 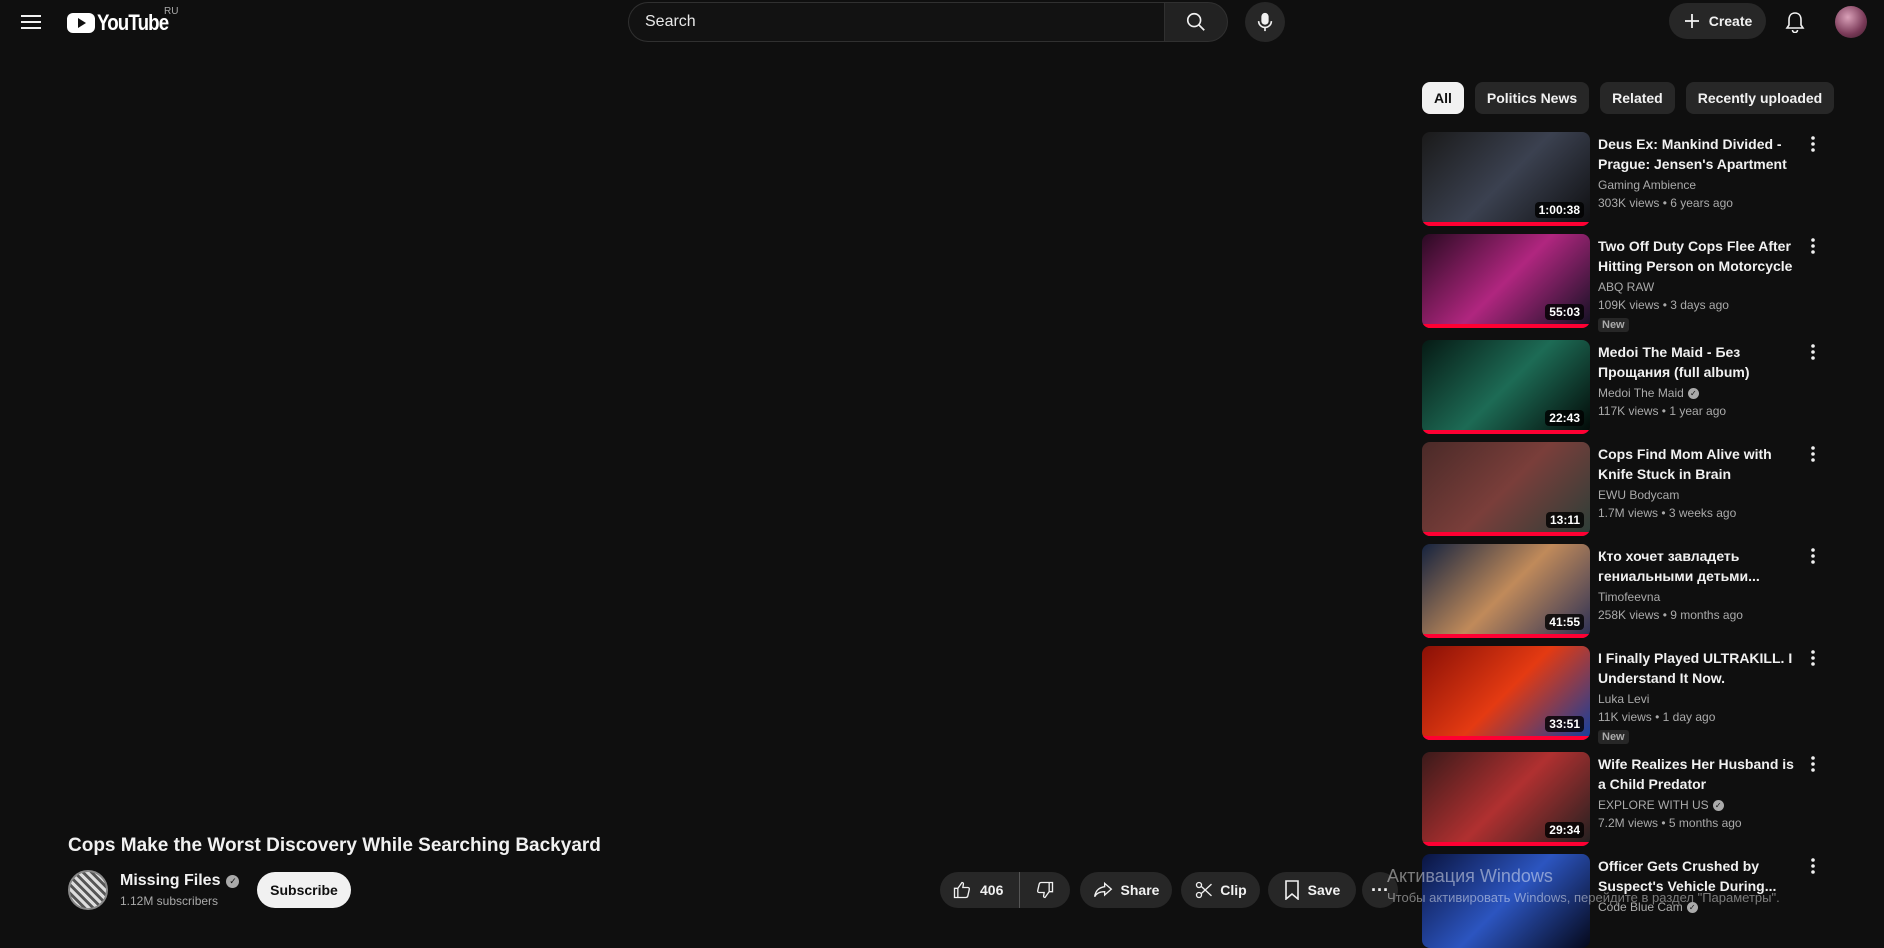 What do you see at coordinates (1661, 805) in the screenshot?
I see `recommendation-channel: EXPLORE WITH US ✓` at bounding box center [1661, 805].